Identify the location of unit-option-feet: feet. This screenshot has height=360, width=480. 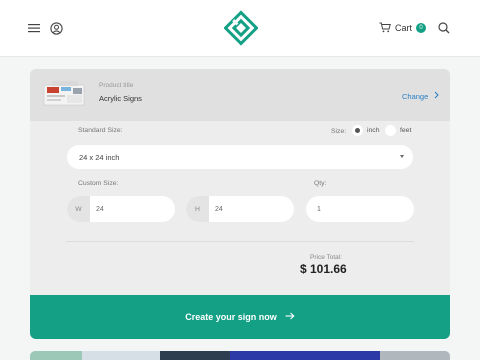
(398, 130).